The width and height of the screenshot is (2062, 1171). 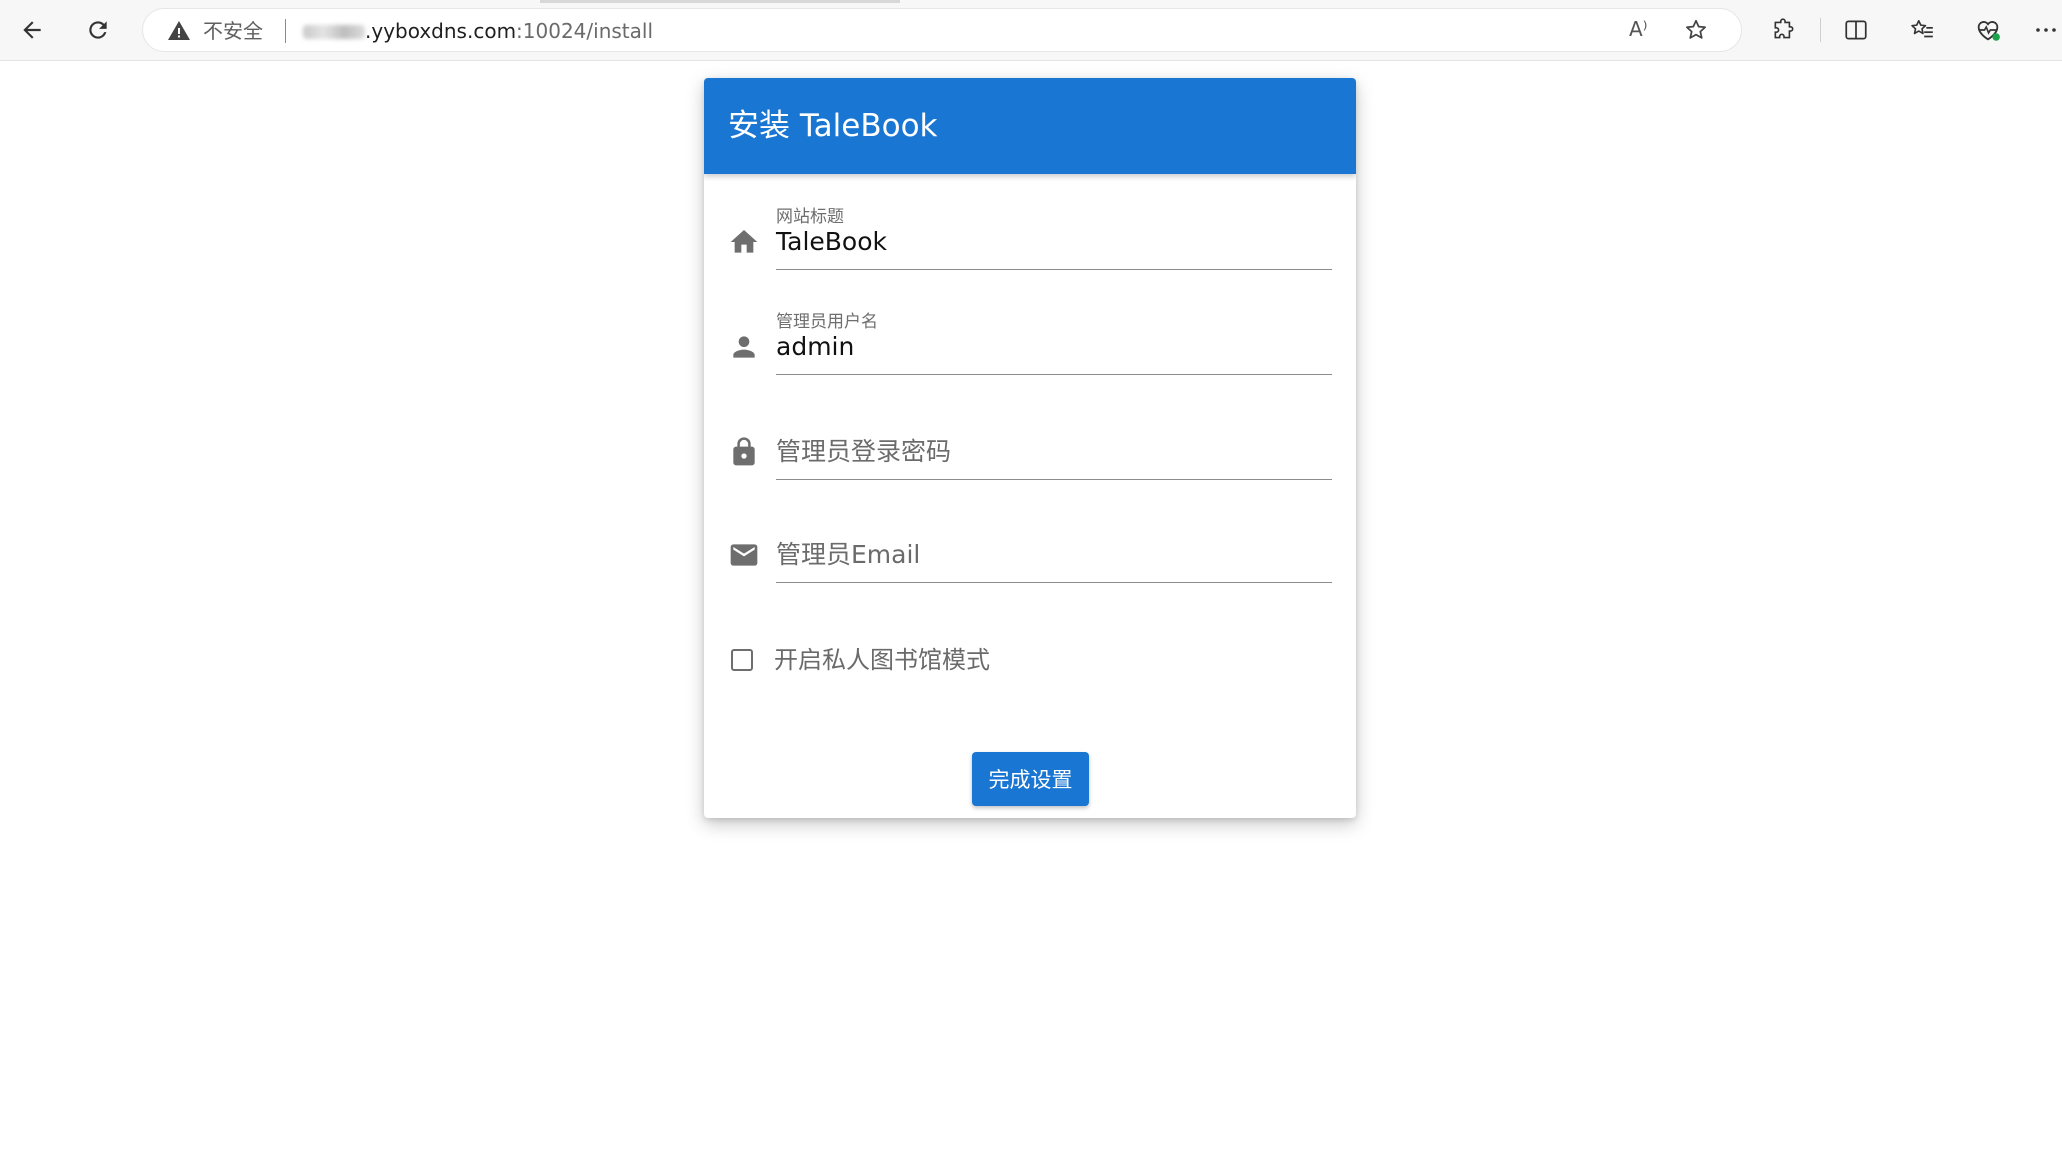 I want to click on admin-username-field: 管理员用户名 admin, so click(x=1030, y=343).